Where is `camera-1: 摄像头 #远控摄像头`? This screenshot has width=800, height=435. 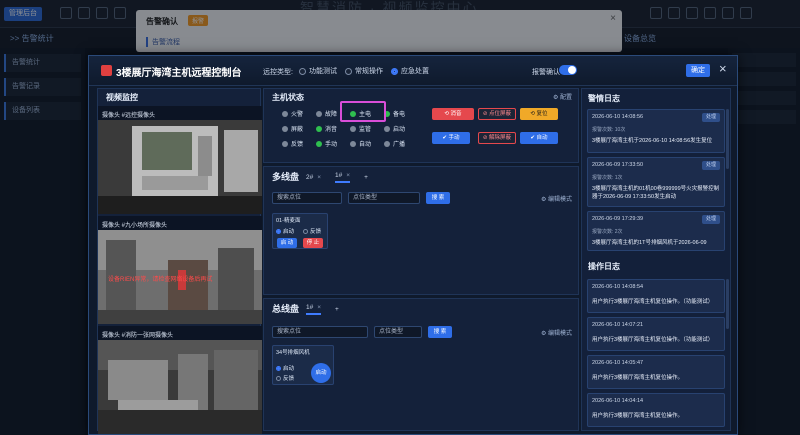
camera-1: 摄像头 #远控摄像头 is located at coordinates (180, 160).